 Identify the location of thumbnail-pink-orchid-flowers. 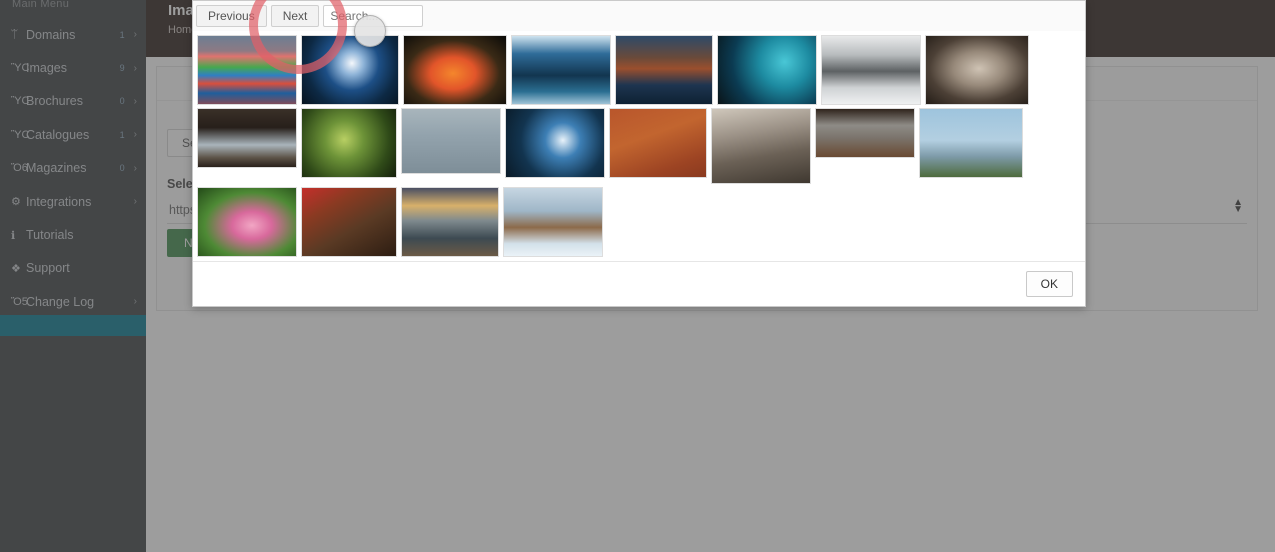
(247, 222).